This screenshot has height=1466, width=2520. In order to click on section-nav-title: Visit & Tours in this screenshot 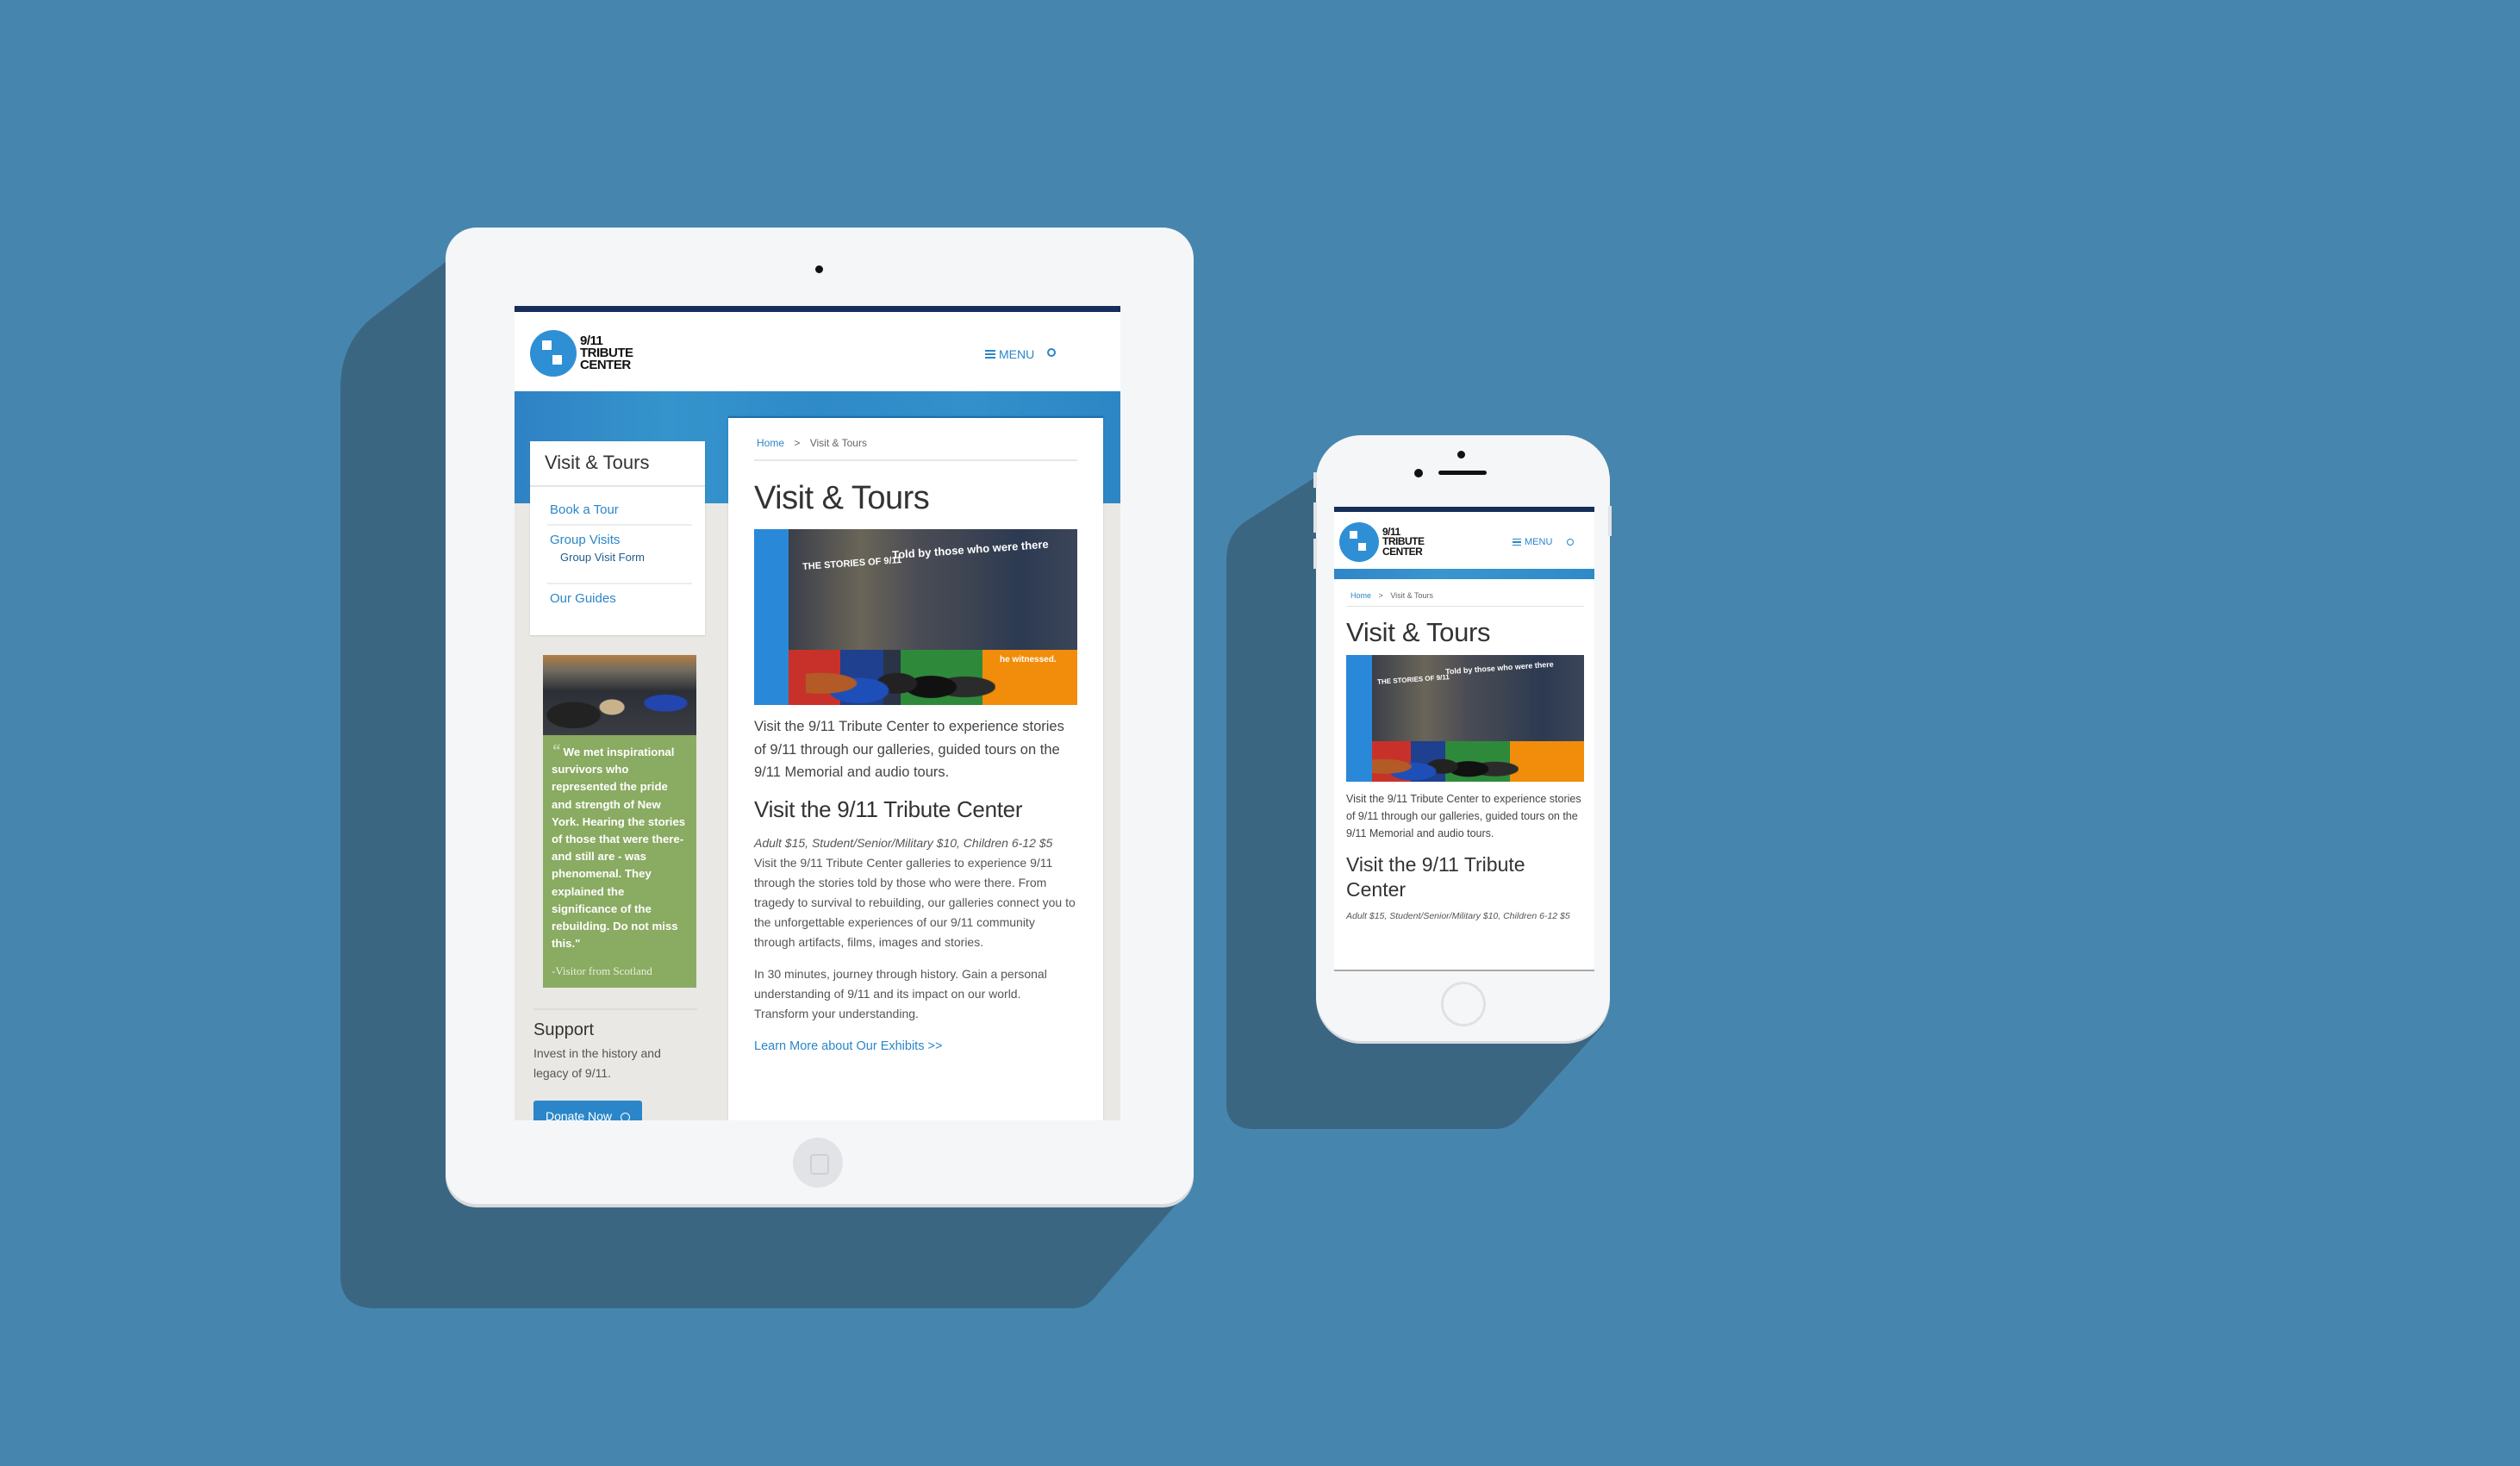, I will do `click(618, 464)`.